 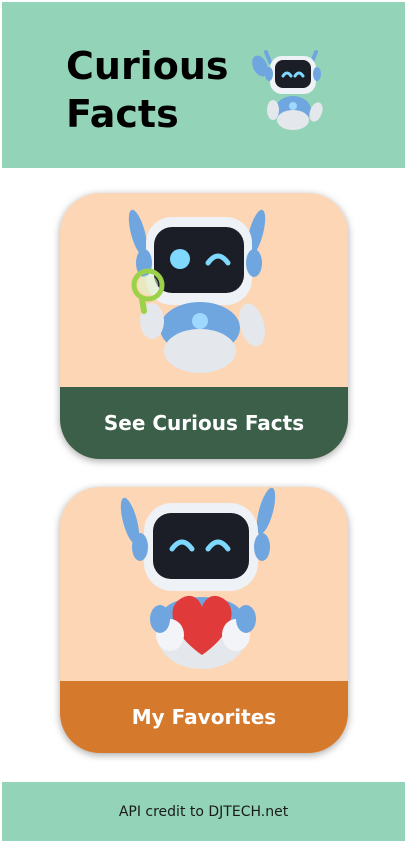 What do you see at coordinates (198, 578) in the screenshot?
I see `robot-heart-icon` at bounding box center [198, 578].